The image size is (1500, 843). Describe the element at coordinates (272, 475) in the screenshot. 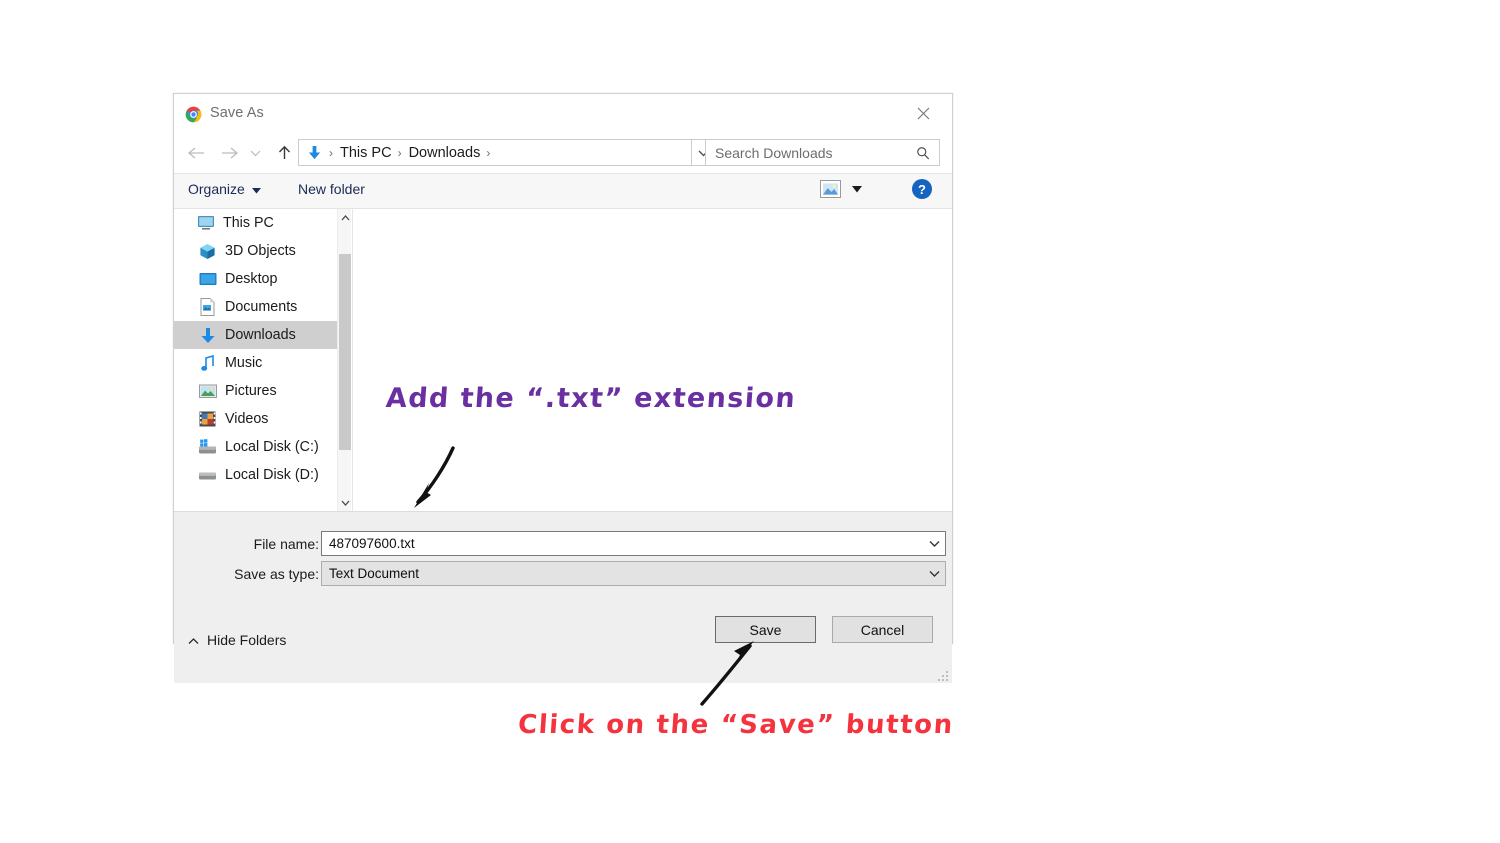

I see `sidebar-item-label: Local Disk (D:)` at that location.